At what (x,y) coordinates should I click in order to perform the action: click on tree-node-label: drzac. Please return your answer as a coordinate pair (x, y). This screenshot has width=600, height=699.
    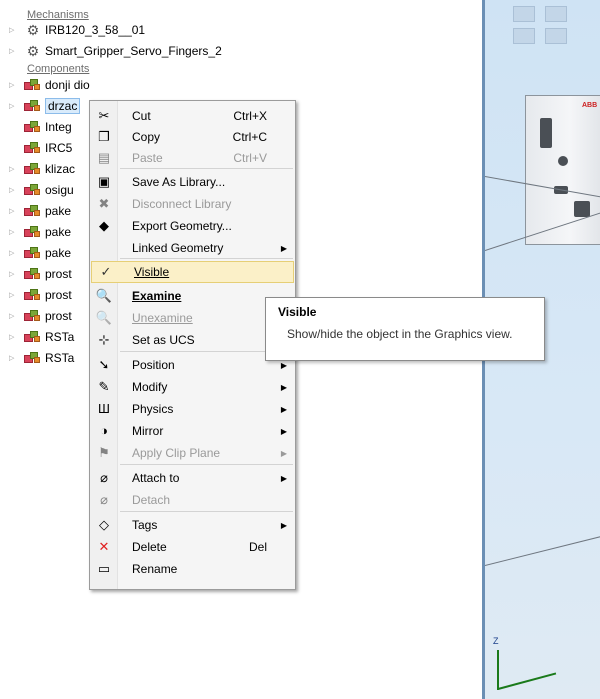
    Looking at the image, I should click on (63, 106).